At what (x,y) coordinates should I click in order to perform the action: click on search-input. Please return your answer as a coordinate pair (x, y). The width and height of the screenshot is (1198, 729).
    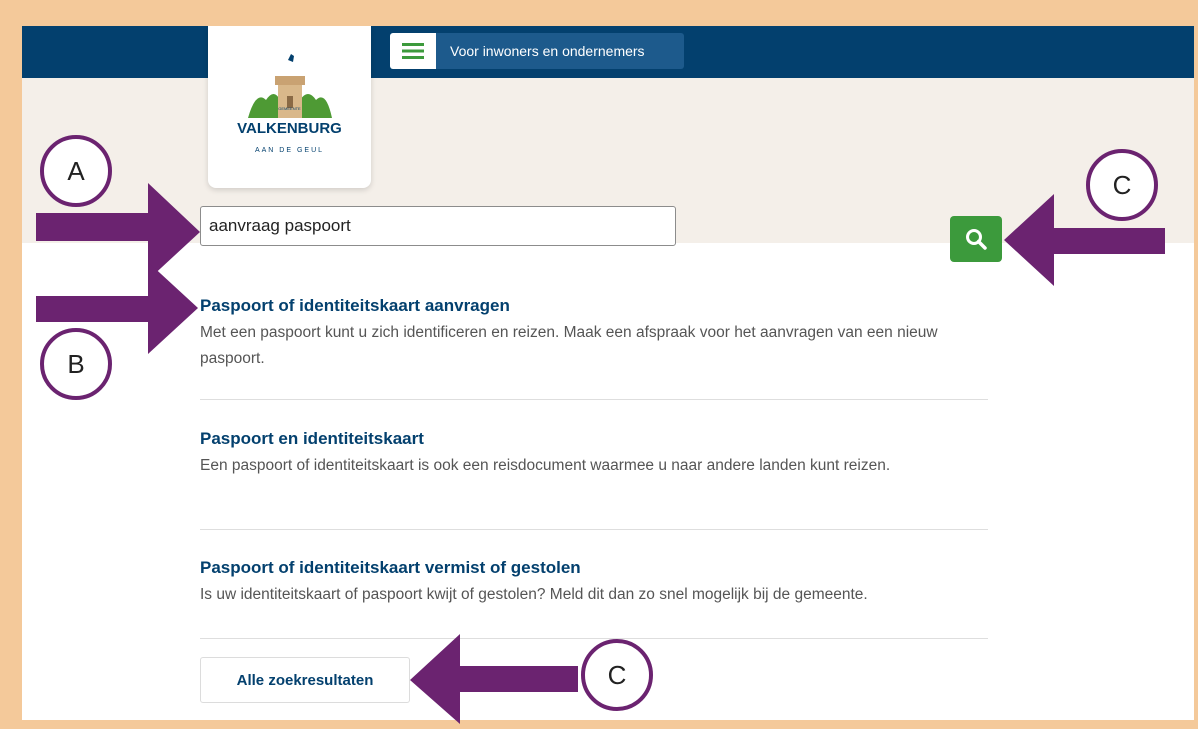
    Looking at the image, I should click on (438, 226).